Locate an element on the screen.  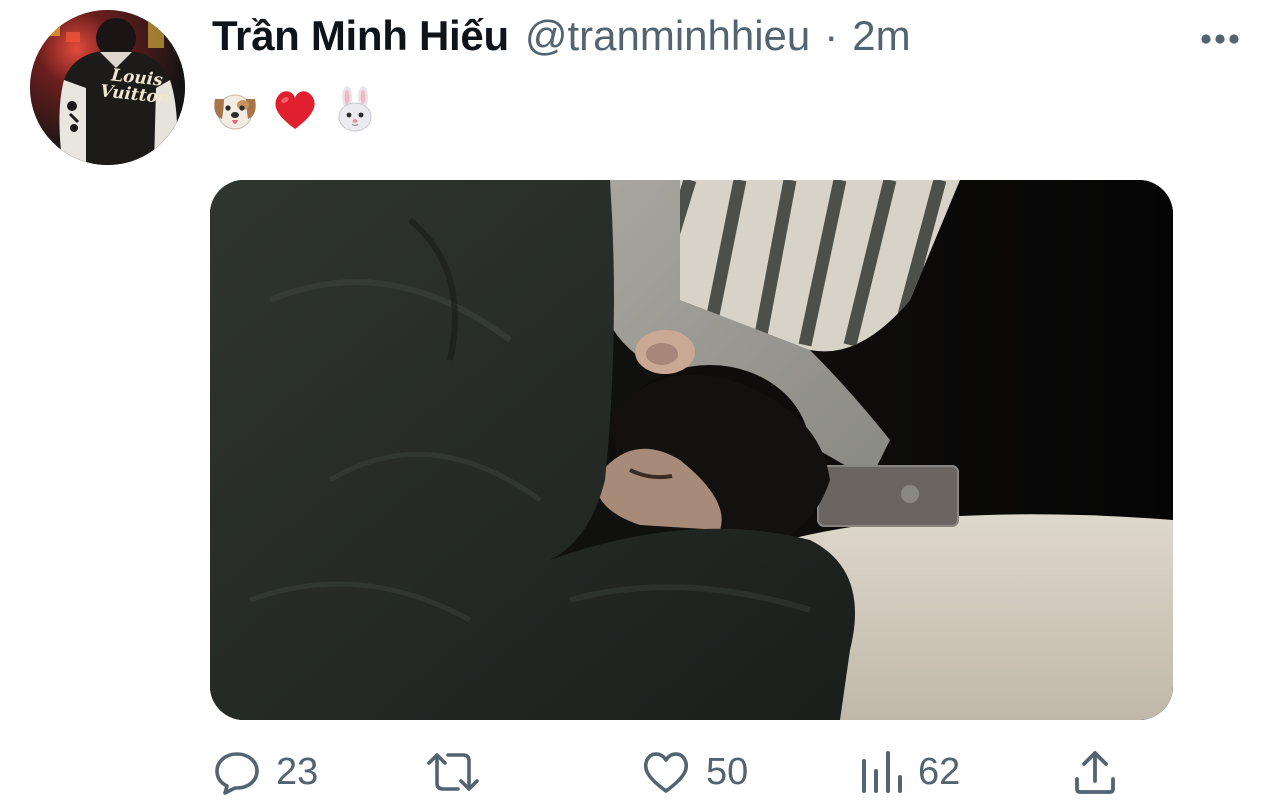
heart-icon is located at coordinates (666, 772).